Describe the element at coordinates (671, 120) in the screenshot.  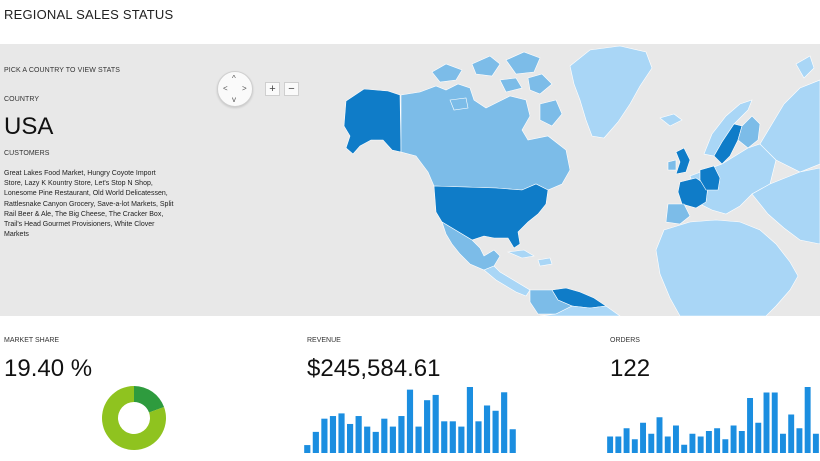
I see `country-iceland` at that location.